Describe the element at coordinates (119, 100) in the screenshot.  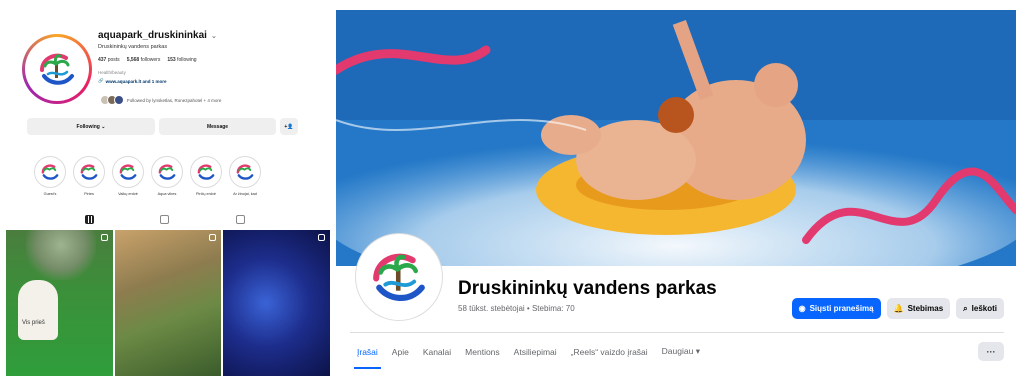
I see `follower-avatar` at that location.